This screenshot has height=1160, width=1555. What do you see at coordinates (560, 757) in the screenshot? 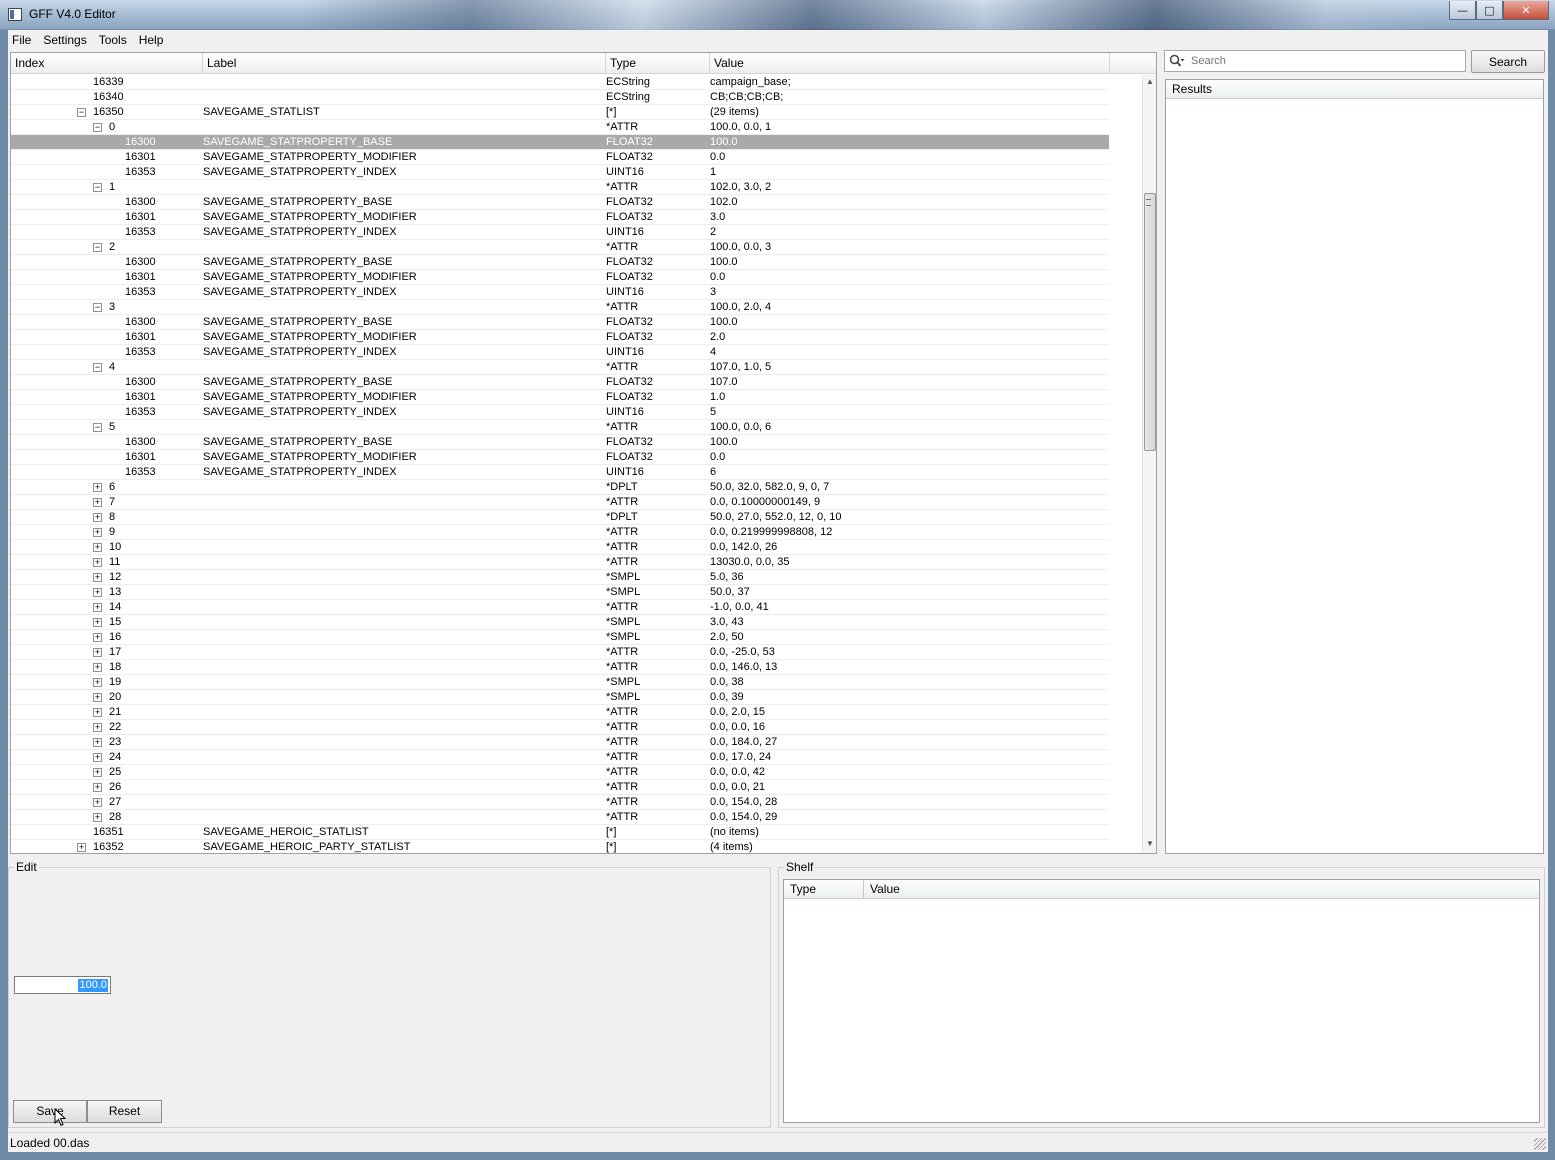
I see `tree-row: +24 *ATTR 0.0, 17.0, 24` at bounding box center [560, 757].